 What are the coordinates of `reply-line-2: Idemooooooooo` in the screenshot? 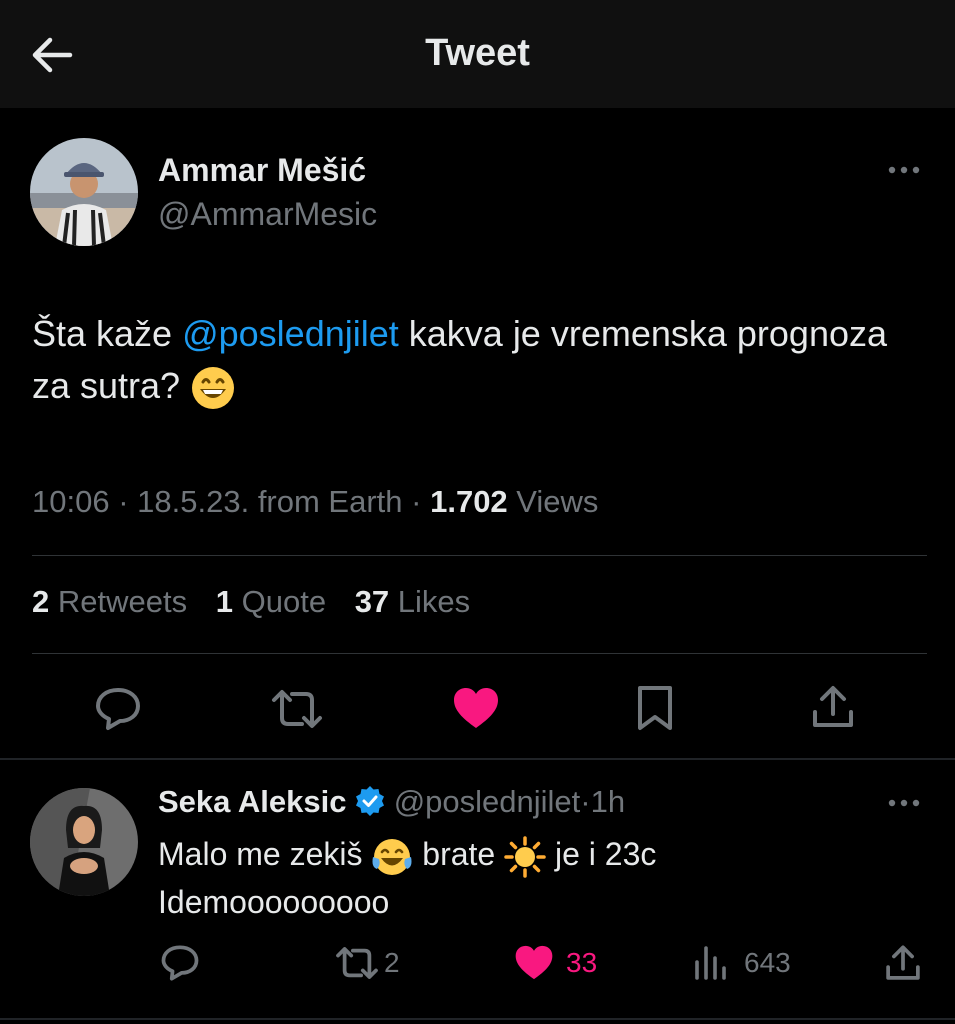 It's located at (274, 902).